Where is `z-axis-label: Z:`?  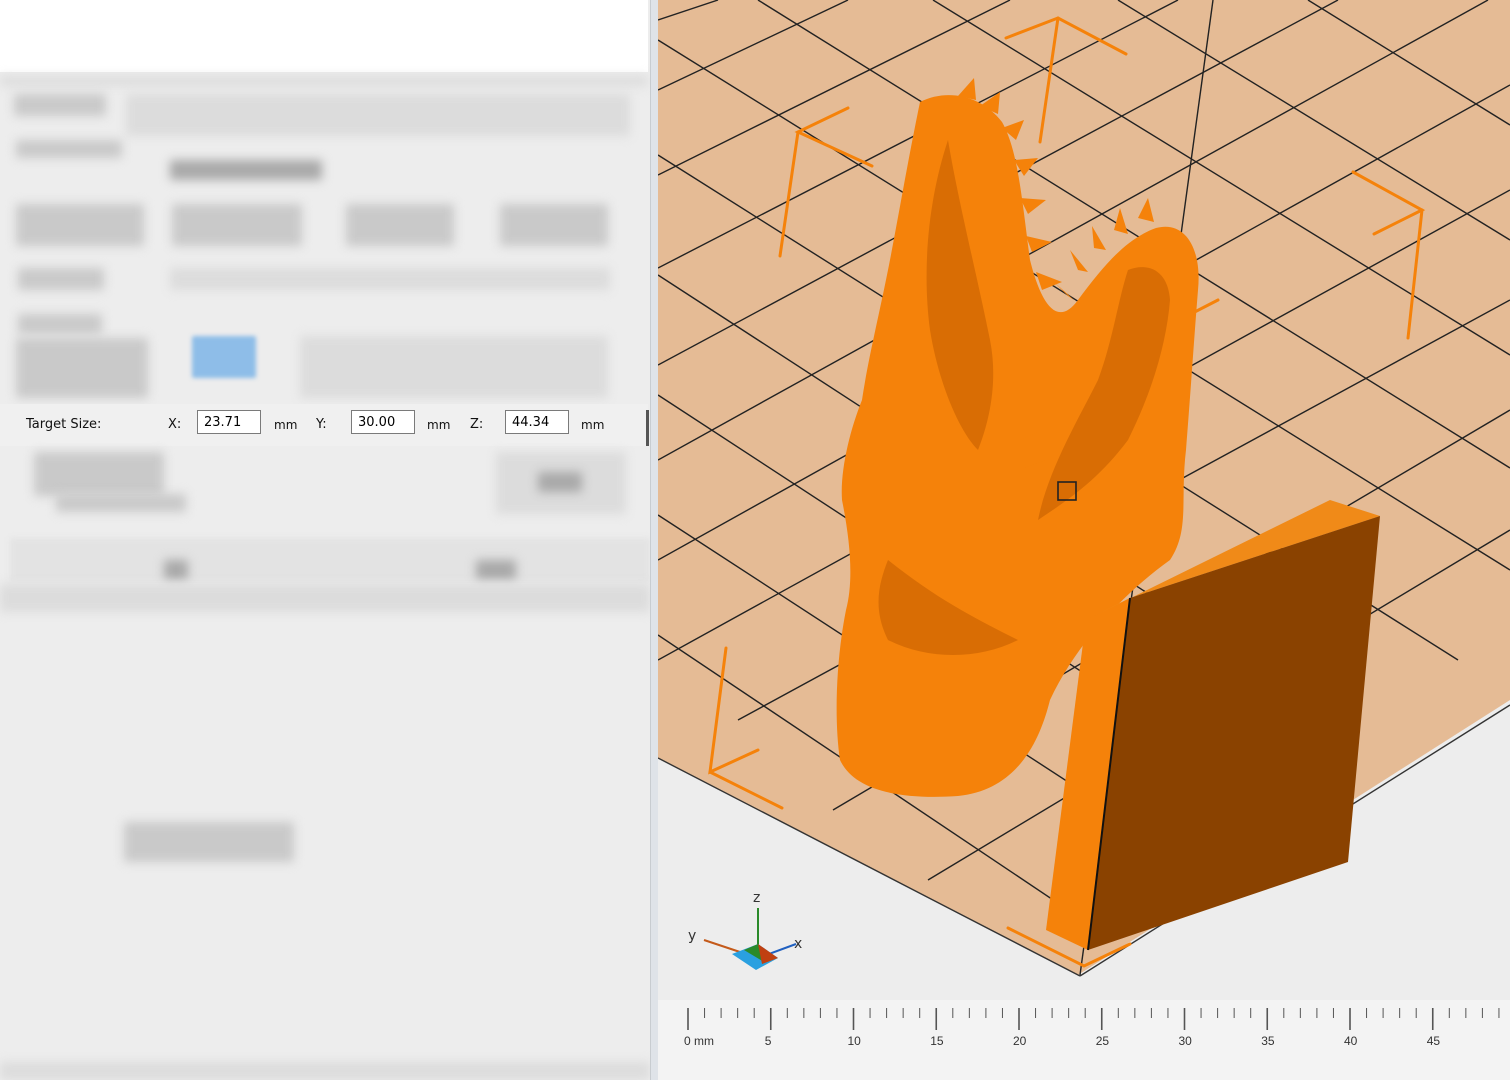 z-axis-label: Z: is located at coordinates (477, 424).